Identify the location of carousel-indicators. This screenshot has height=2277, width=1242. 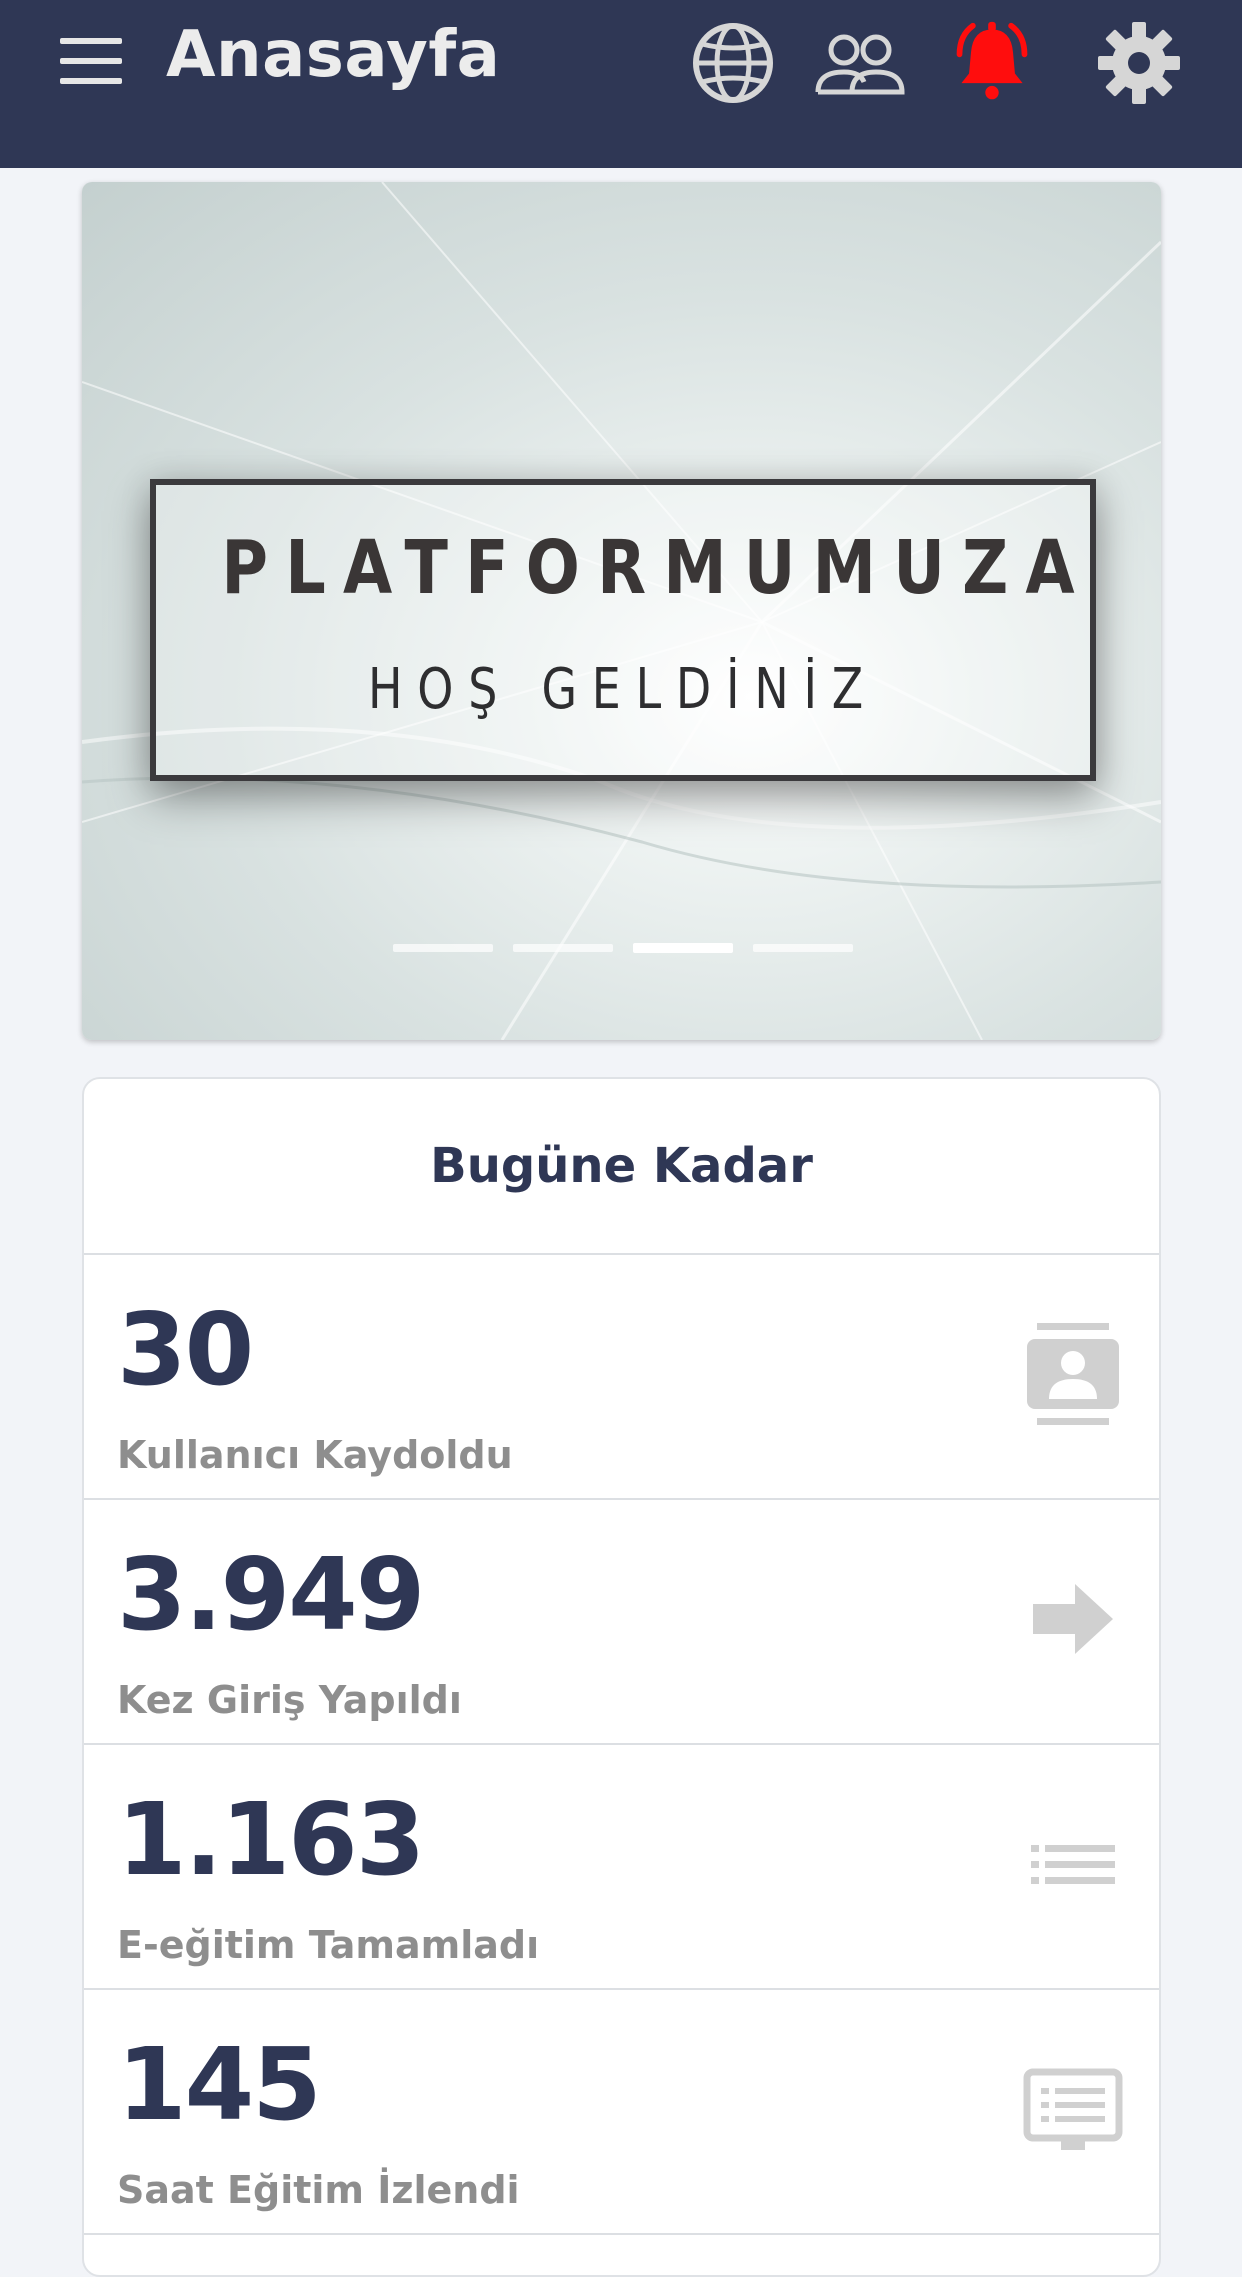
(623, 948).